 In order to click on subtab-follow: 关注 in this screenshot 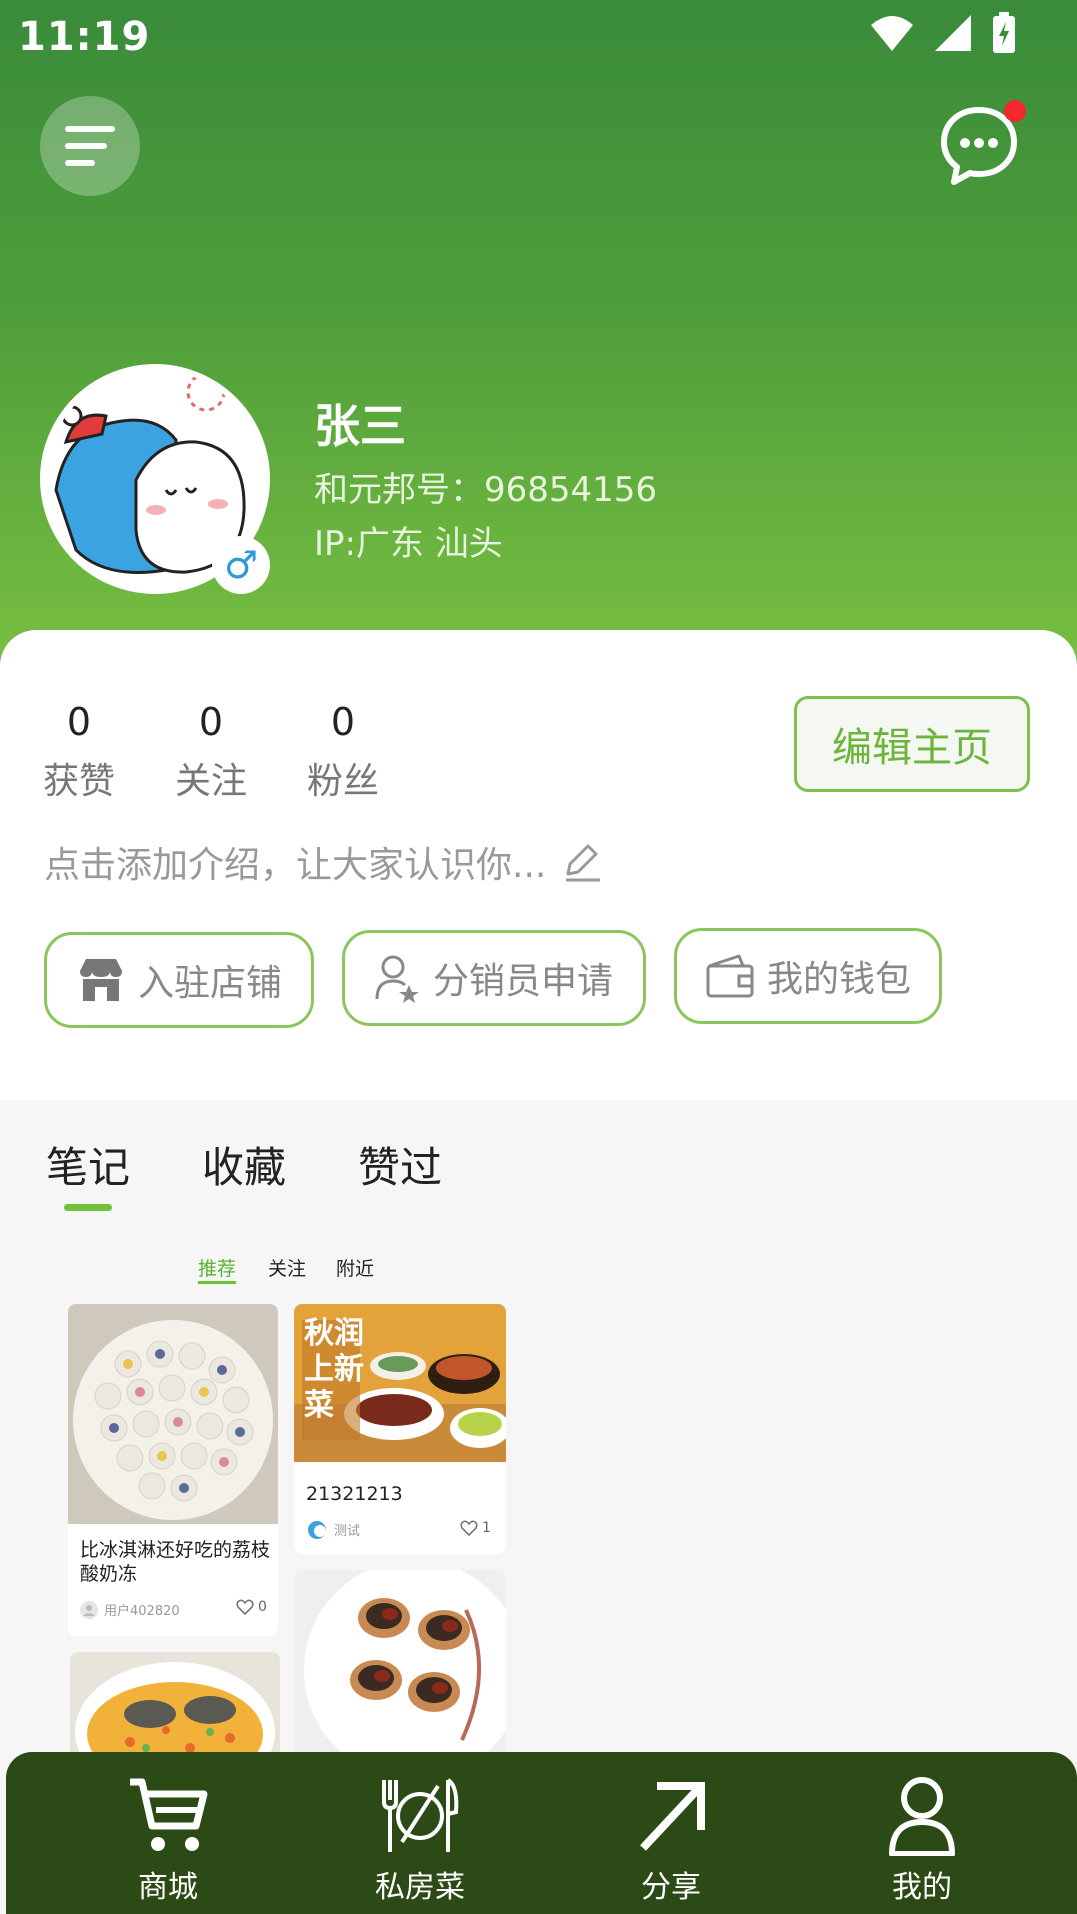, I will do `click(287, 1267)`.